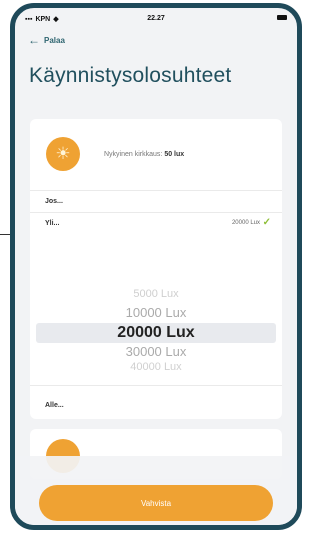 The width and height of the screenshot is (320, 534). What do you see at coordinates (156, 294) in the screenshot?
I see `picker-option: 5000 Lux` at bounding box center [156, 294].